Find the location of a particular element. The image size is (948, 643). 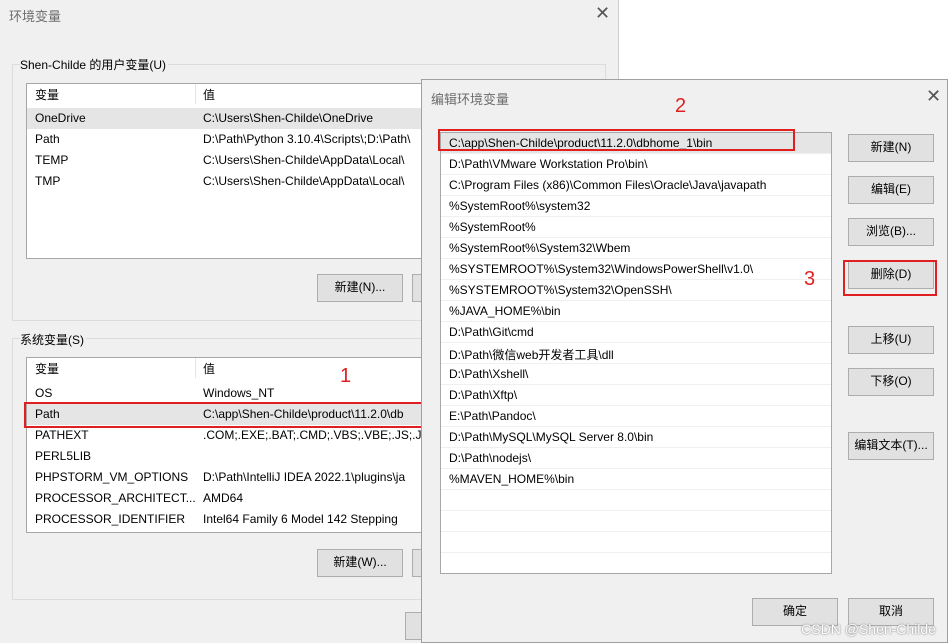

path-entry: %SYSTEMROOT%\System32\OpenSSH\ is located at coordinates (560, 290).